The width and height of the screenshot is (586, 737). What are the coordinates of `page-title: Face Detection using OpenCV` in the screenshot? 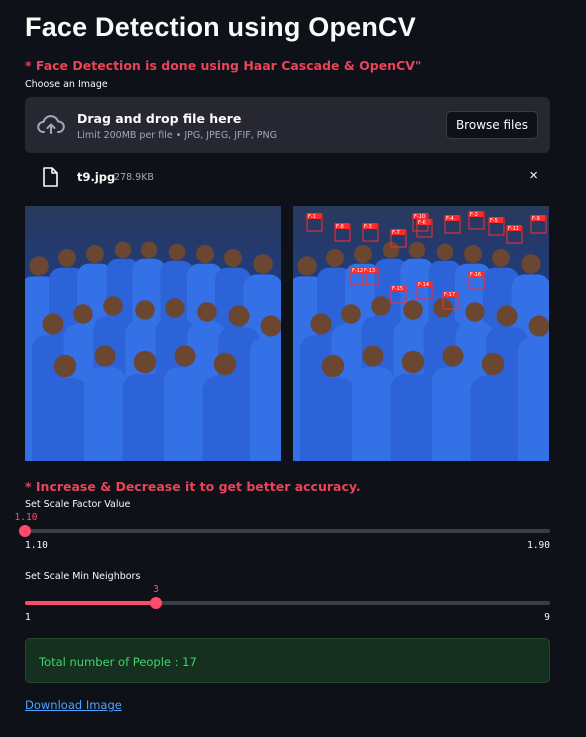 It's located at (220, 27).